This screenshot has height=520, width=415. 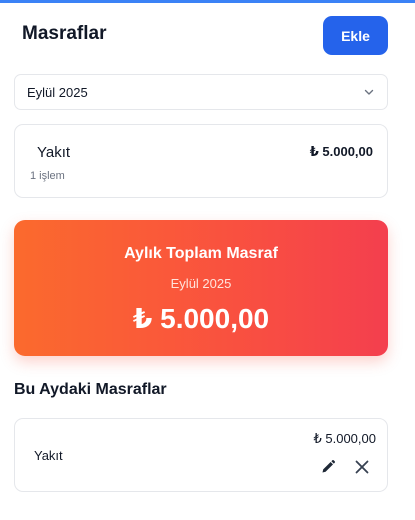 I want to click on pencil-icon, so click(x=328, y=466).